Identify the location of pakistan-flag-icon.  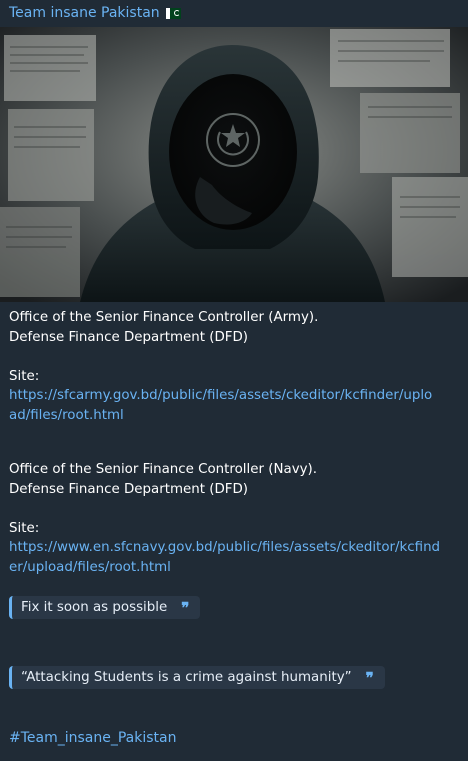
(173, 13).